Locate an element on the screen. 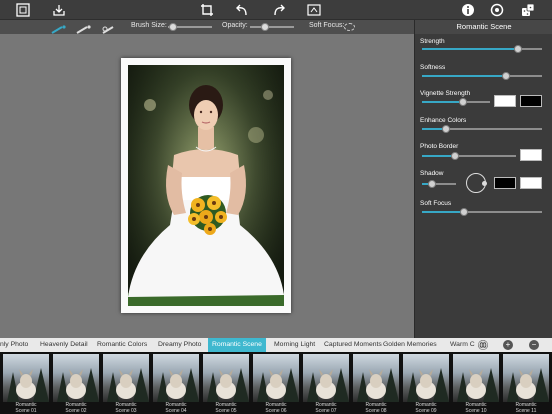 This screenshot has height=414, width=552. random-dice-icon is located at coordinates (528, 10).